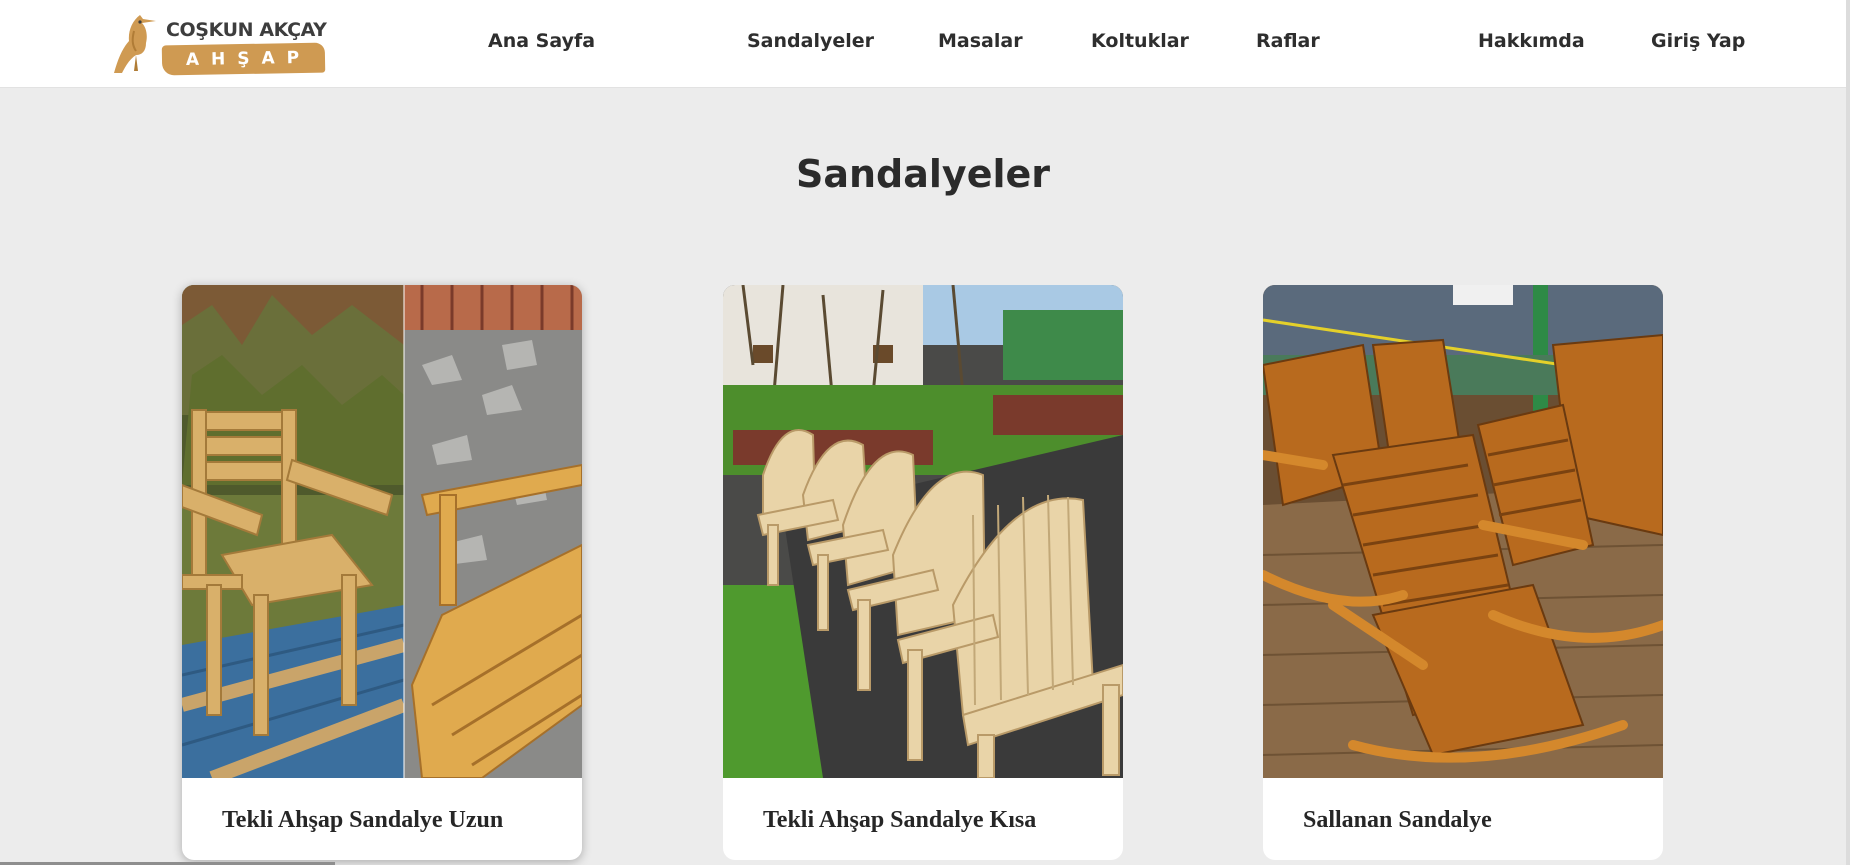  I want to click on brand-name: COŞKUN AKÇAY, so click(246, 30).